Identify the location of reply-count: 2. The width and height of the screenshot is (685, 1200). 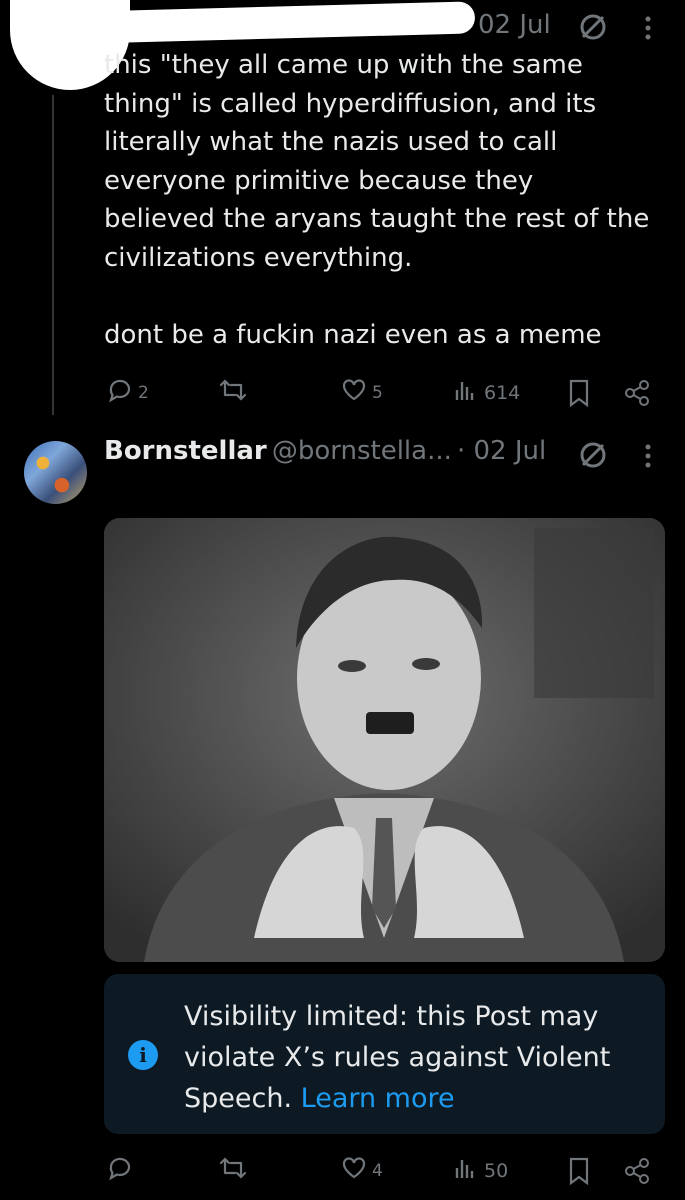
(143, 392).